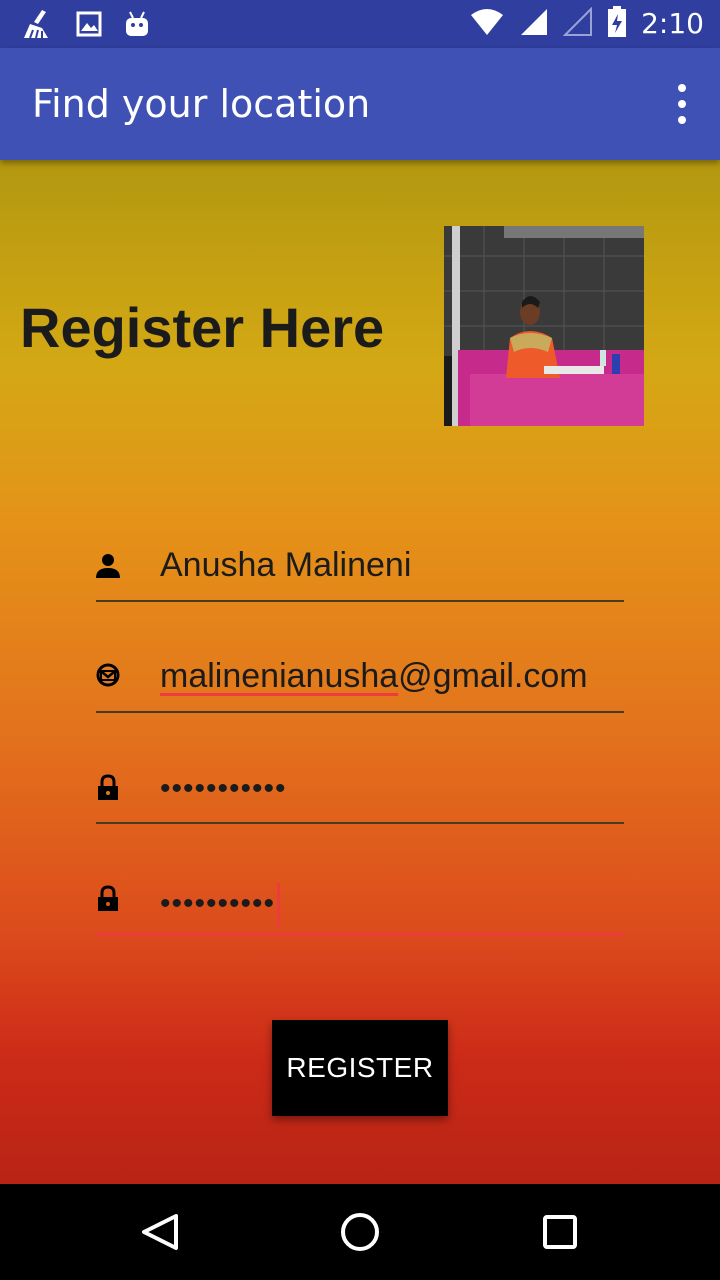 This screenshot has height=1280, width=720. I want to click on password-value: •••••••••••, so click(223, 789).